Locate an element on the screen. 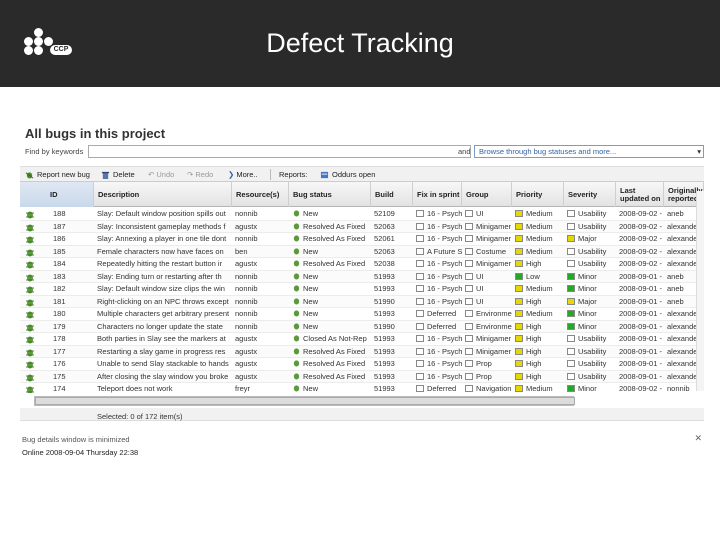 The image size is (720, 540). id-text: 179 is located at coordinates (59, 326).